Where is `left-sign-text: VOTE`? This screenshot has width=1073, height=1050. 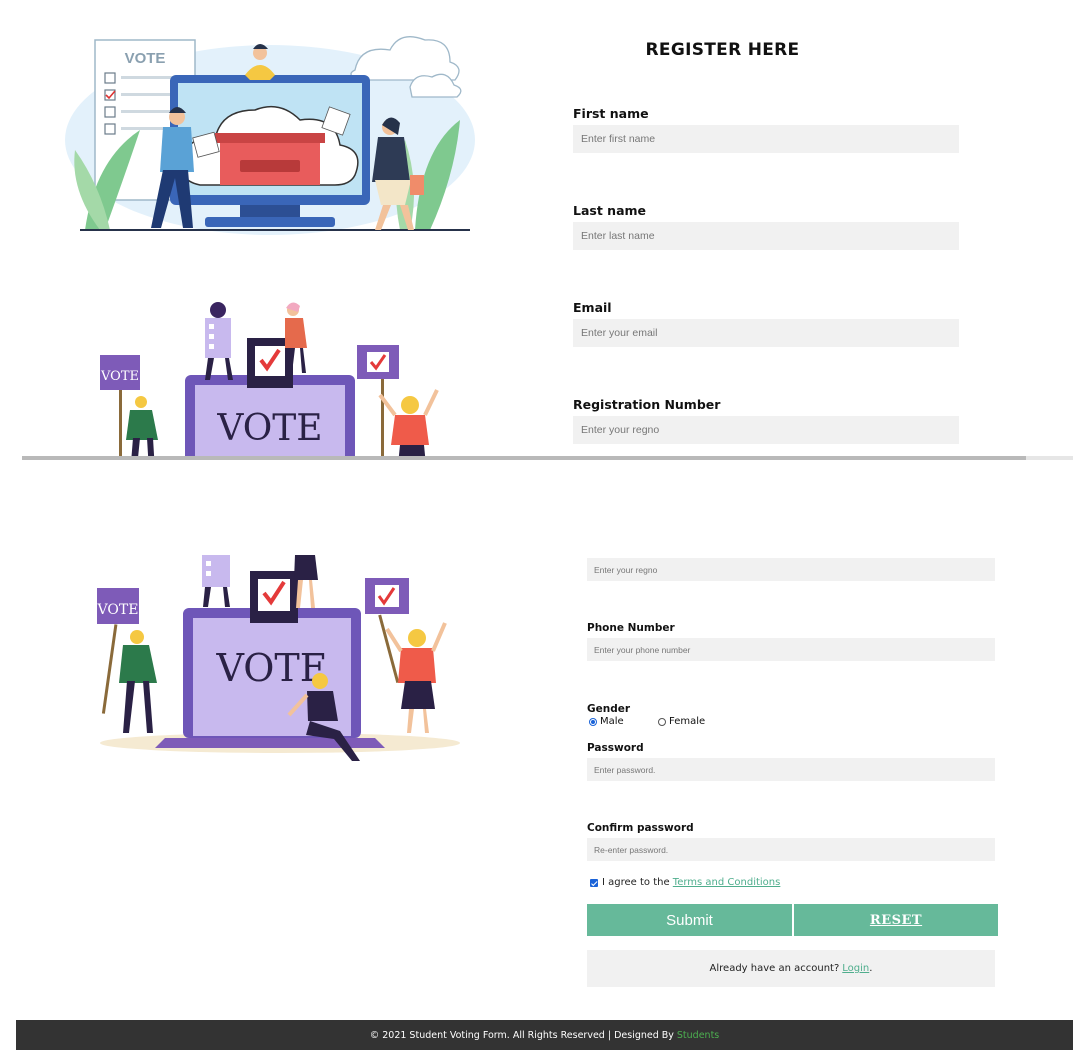
left-sign-text: VOTE is located at coordinates (119, 376).